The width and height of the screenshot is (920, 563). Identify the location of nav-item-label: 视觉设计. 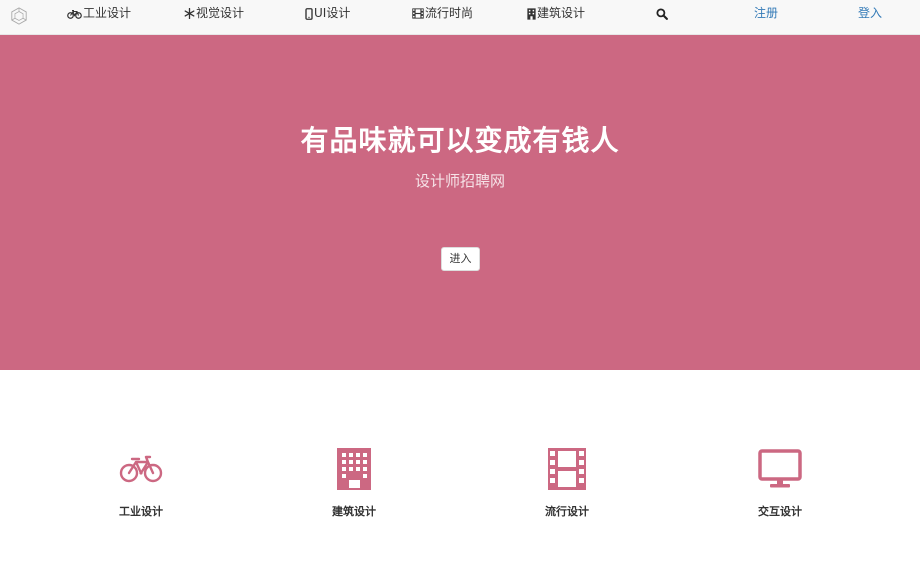
(220, 13).